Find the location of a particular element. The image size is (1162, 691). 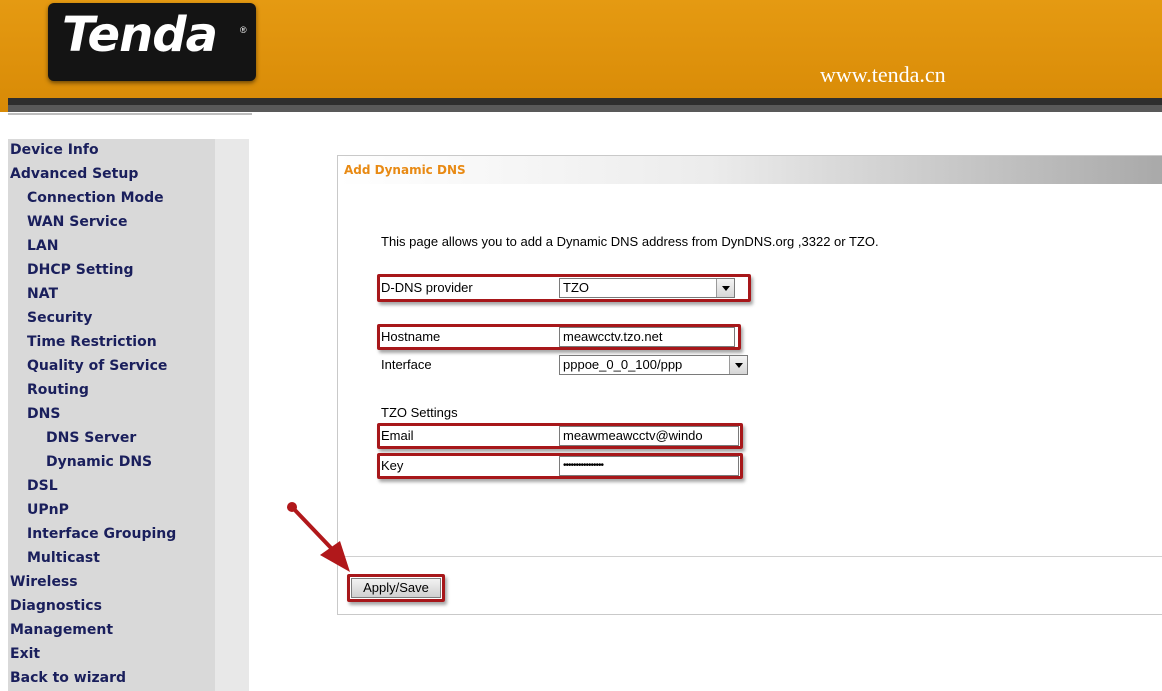

interface-value: pppoe_0_0_100/ppp is located at coordinates (623, 364).